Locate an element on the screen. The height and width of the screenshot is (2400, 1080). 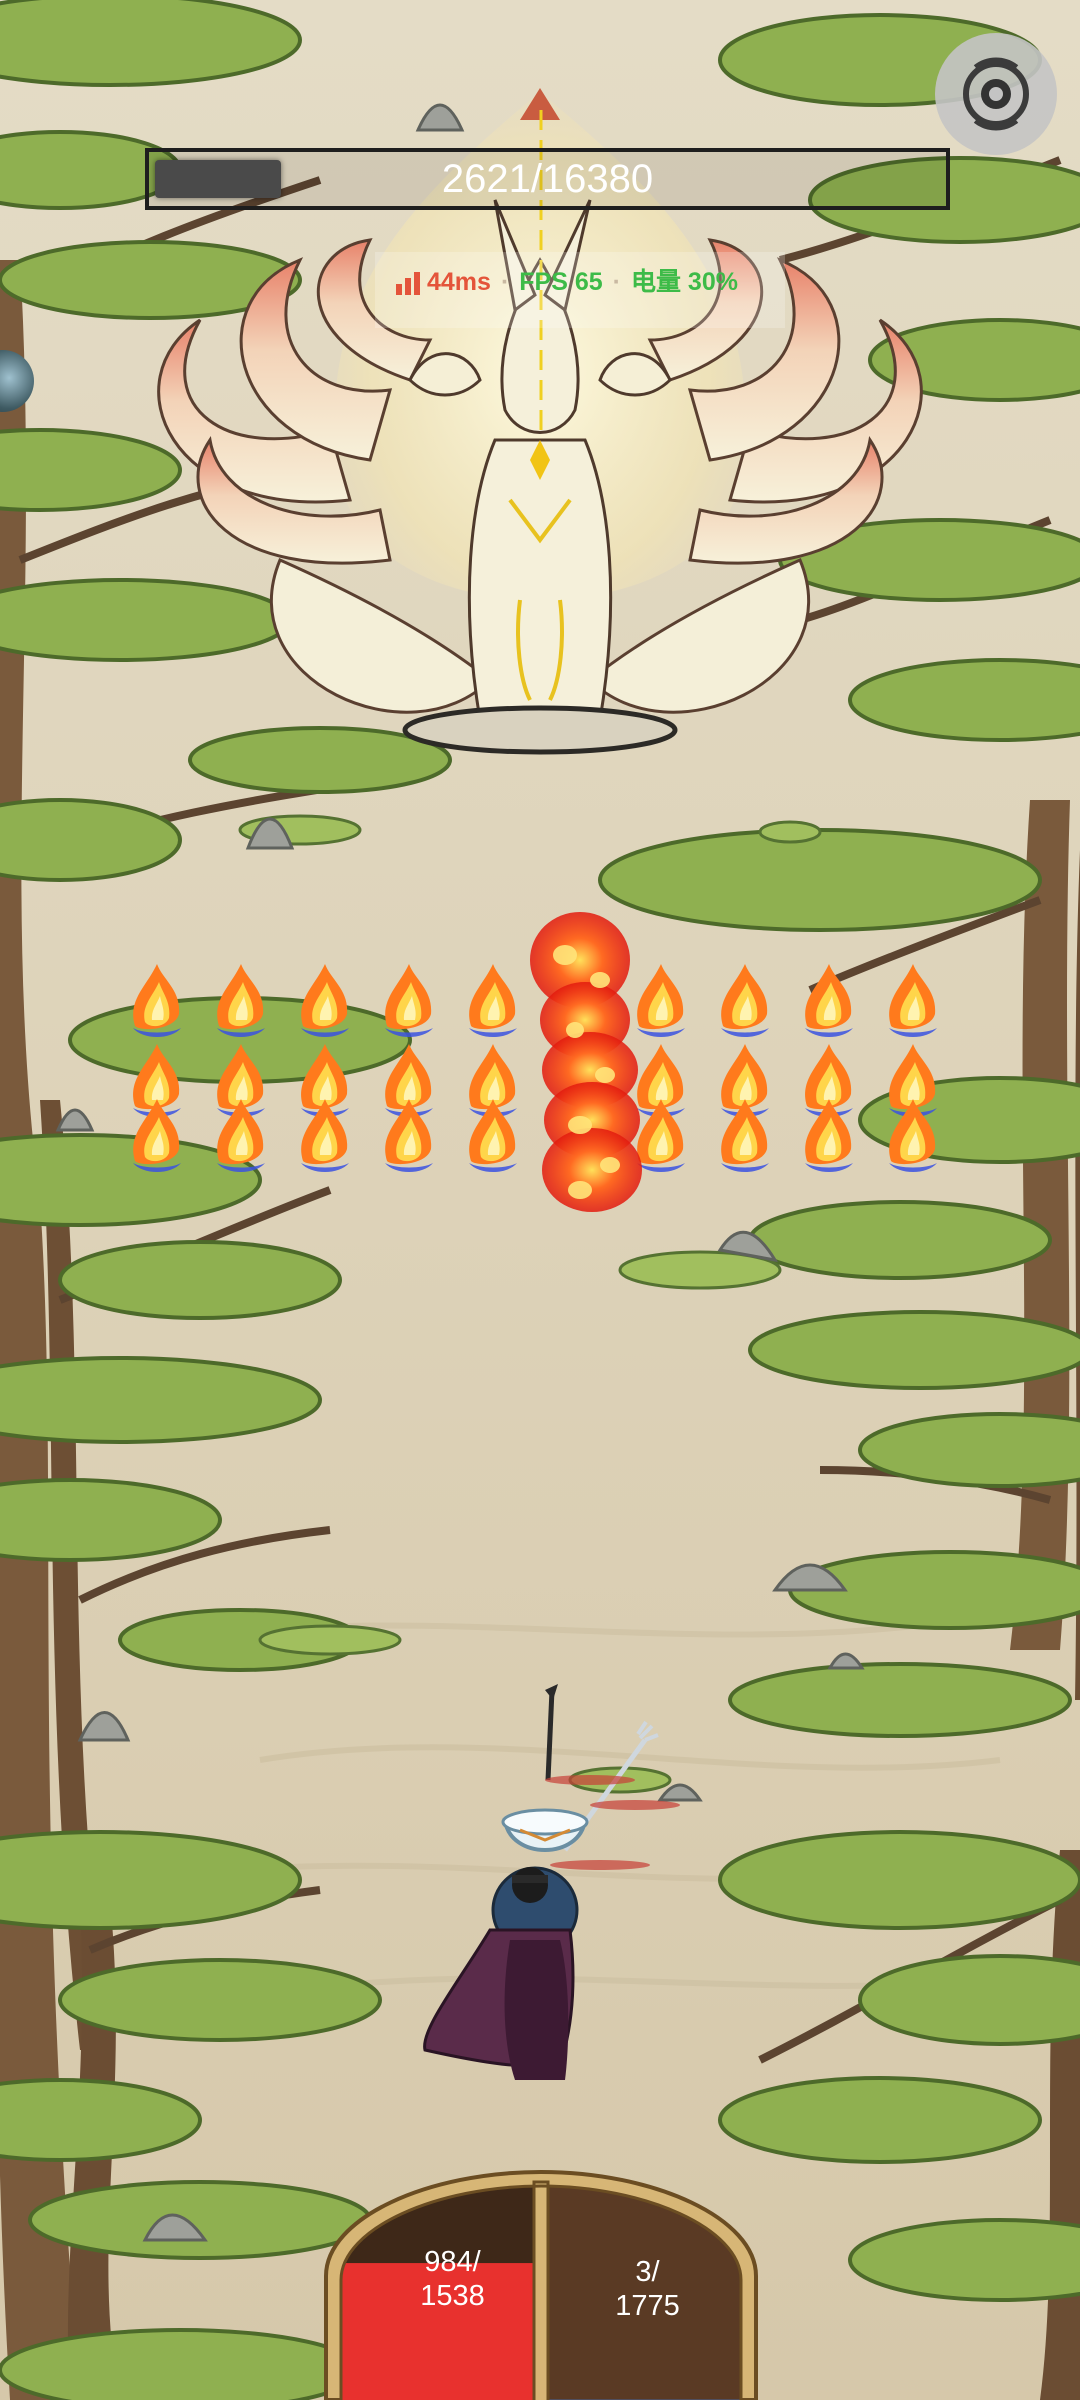
gear-icon is located at coordinates (996, 94).